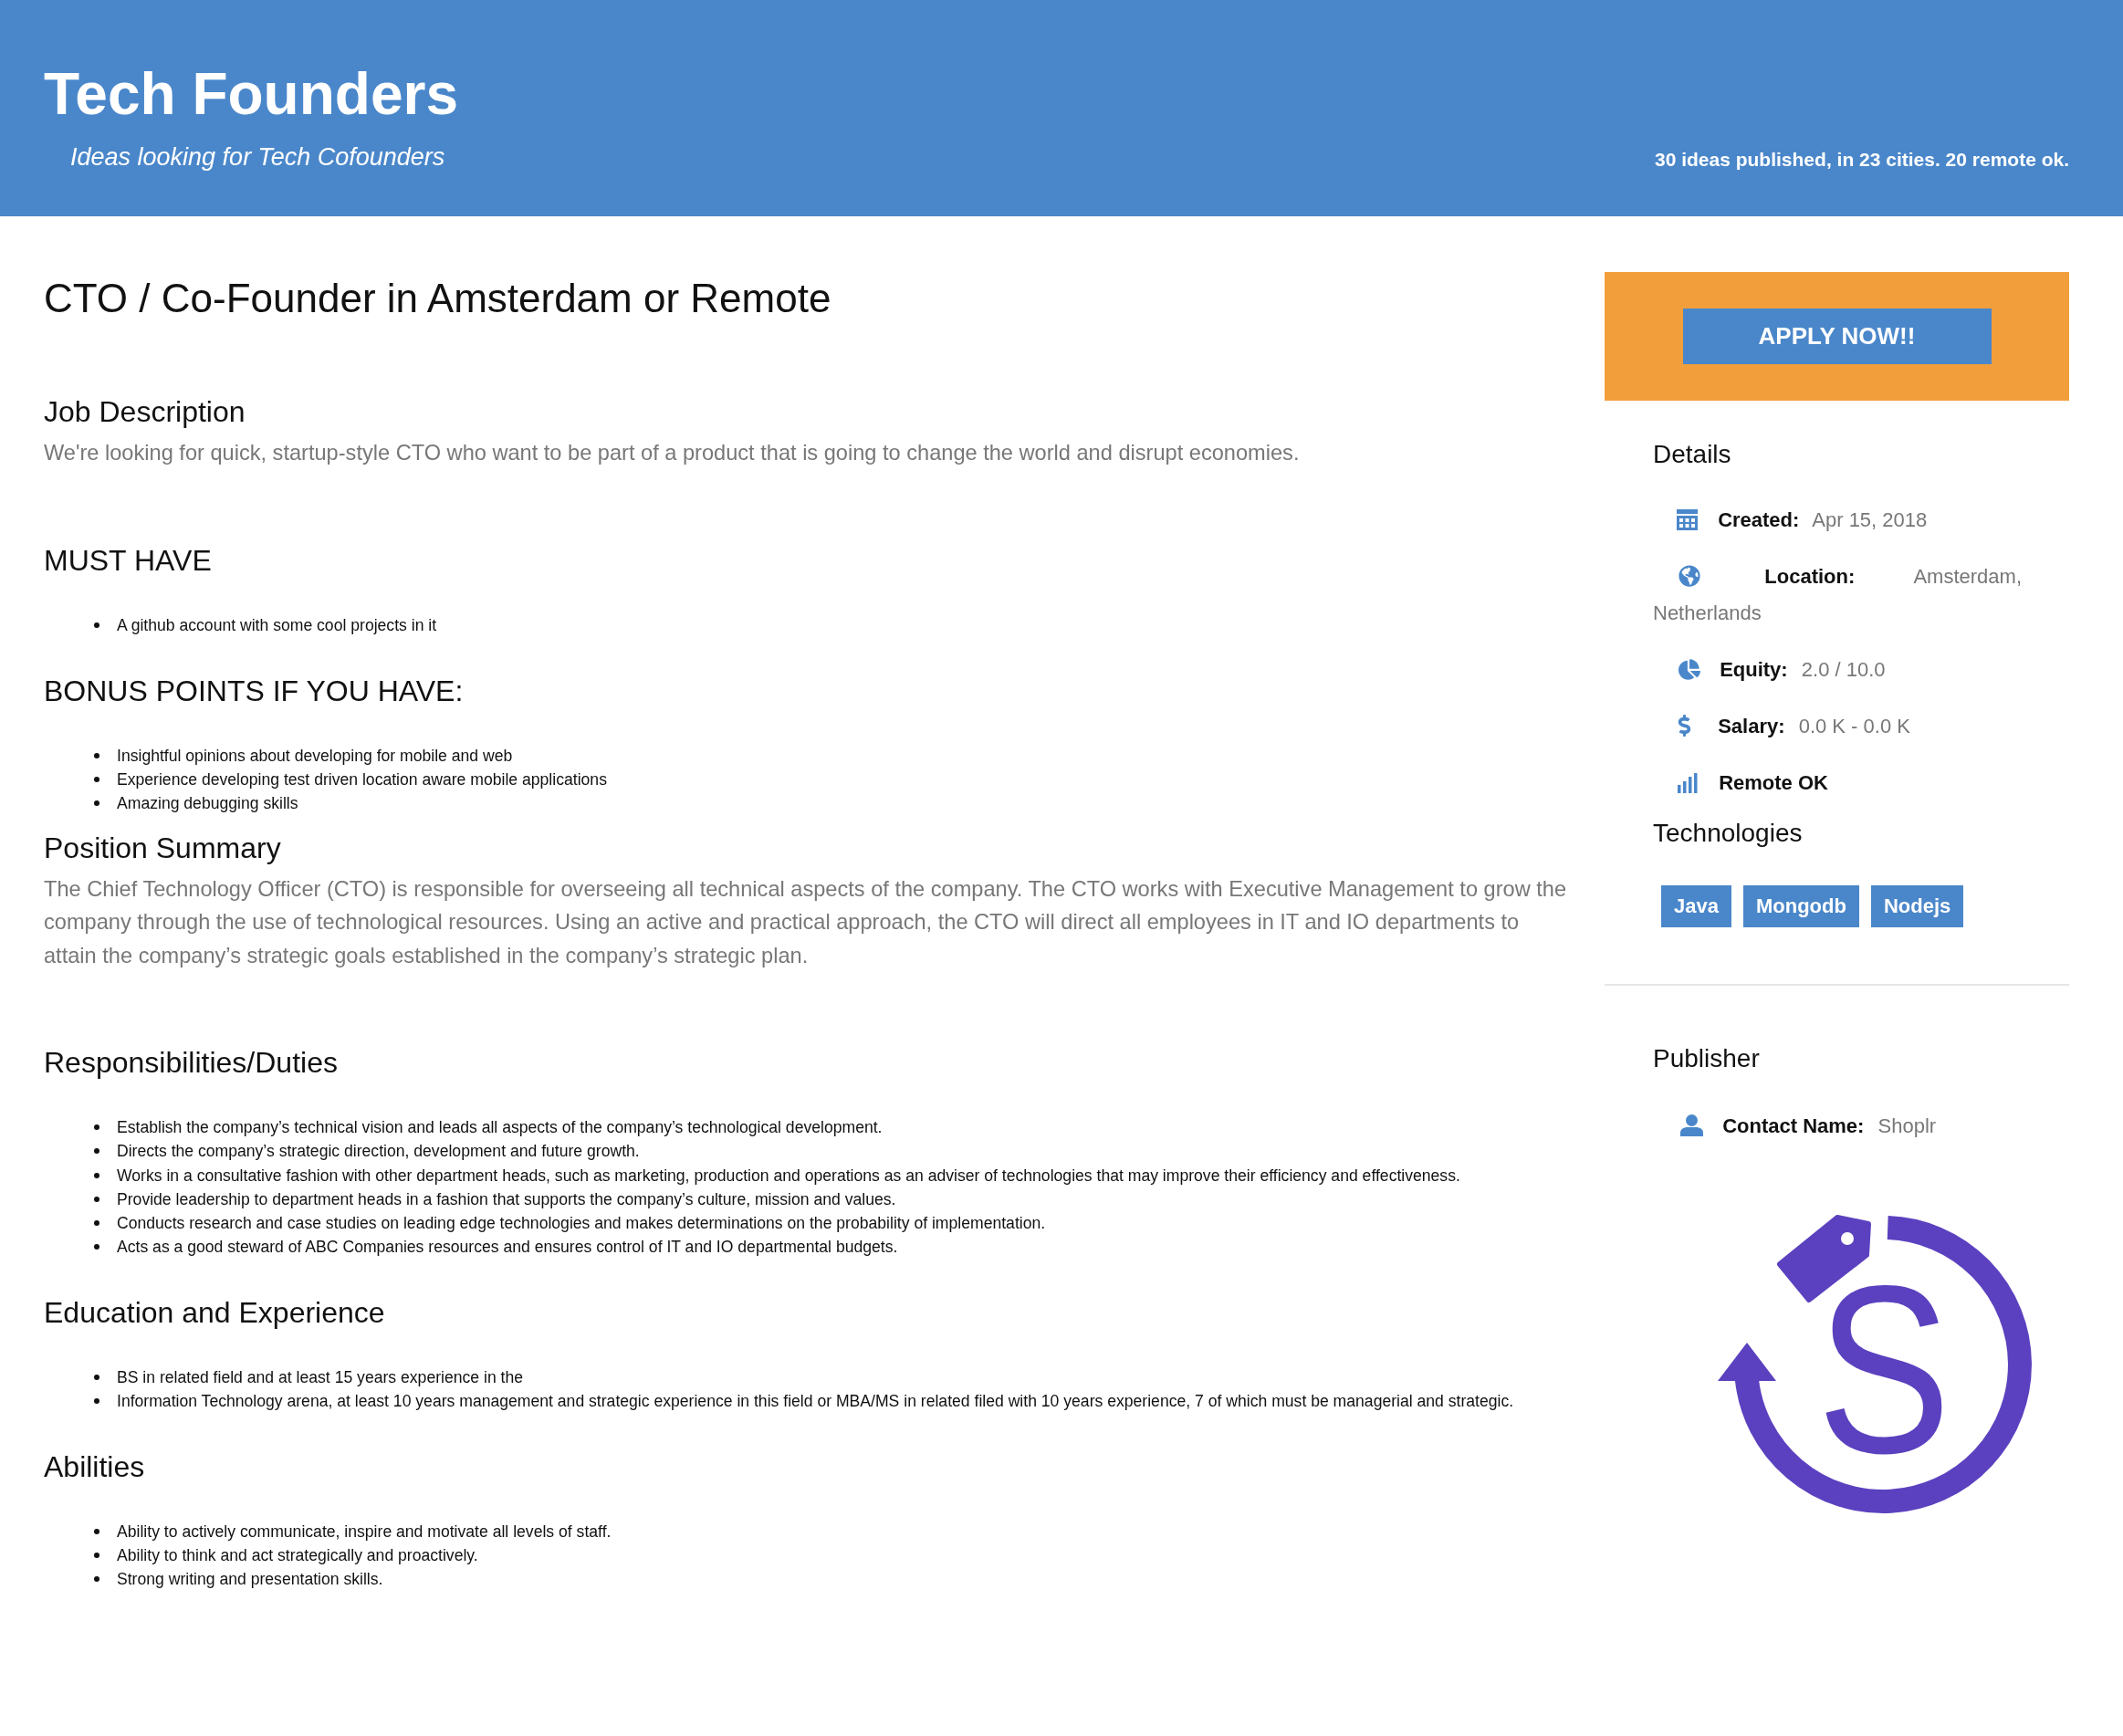 The height and width of the screenshot is (1736, 2123). Describe the element at coordinates (1690, 669) in the screenshot. I see `pie-chart-icon` at that location.